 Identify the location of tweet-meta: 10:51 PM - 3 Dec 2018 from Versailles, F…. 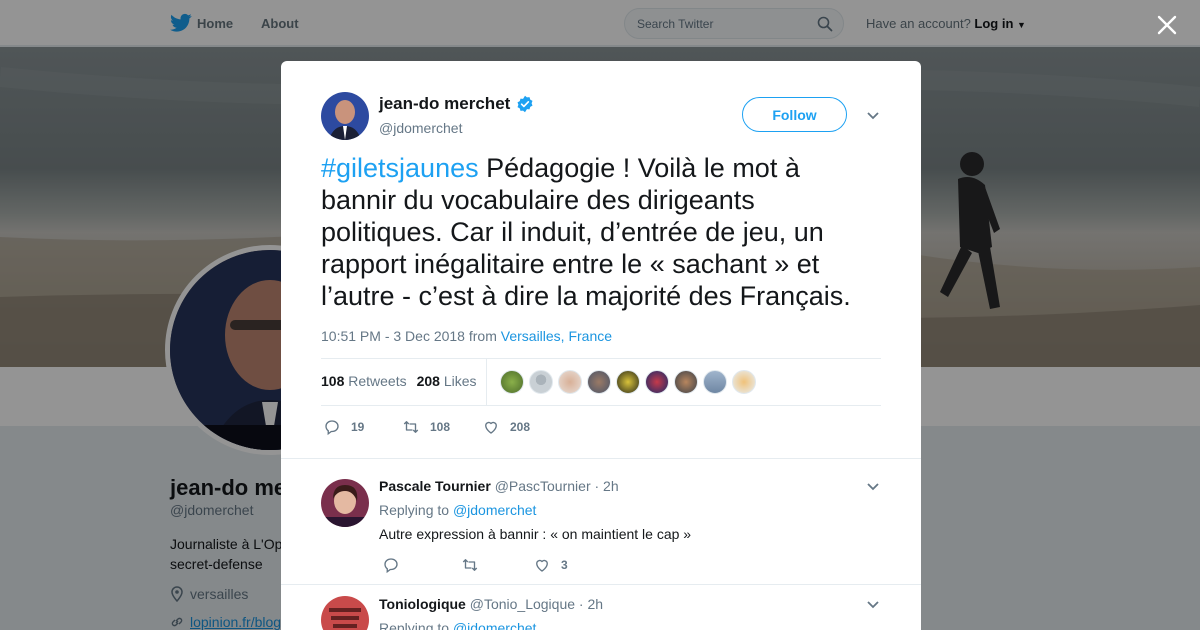
(466, 336).